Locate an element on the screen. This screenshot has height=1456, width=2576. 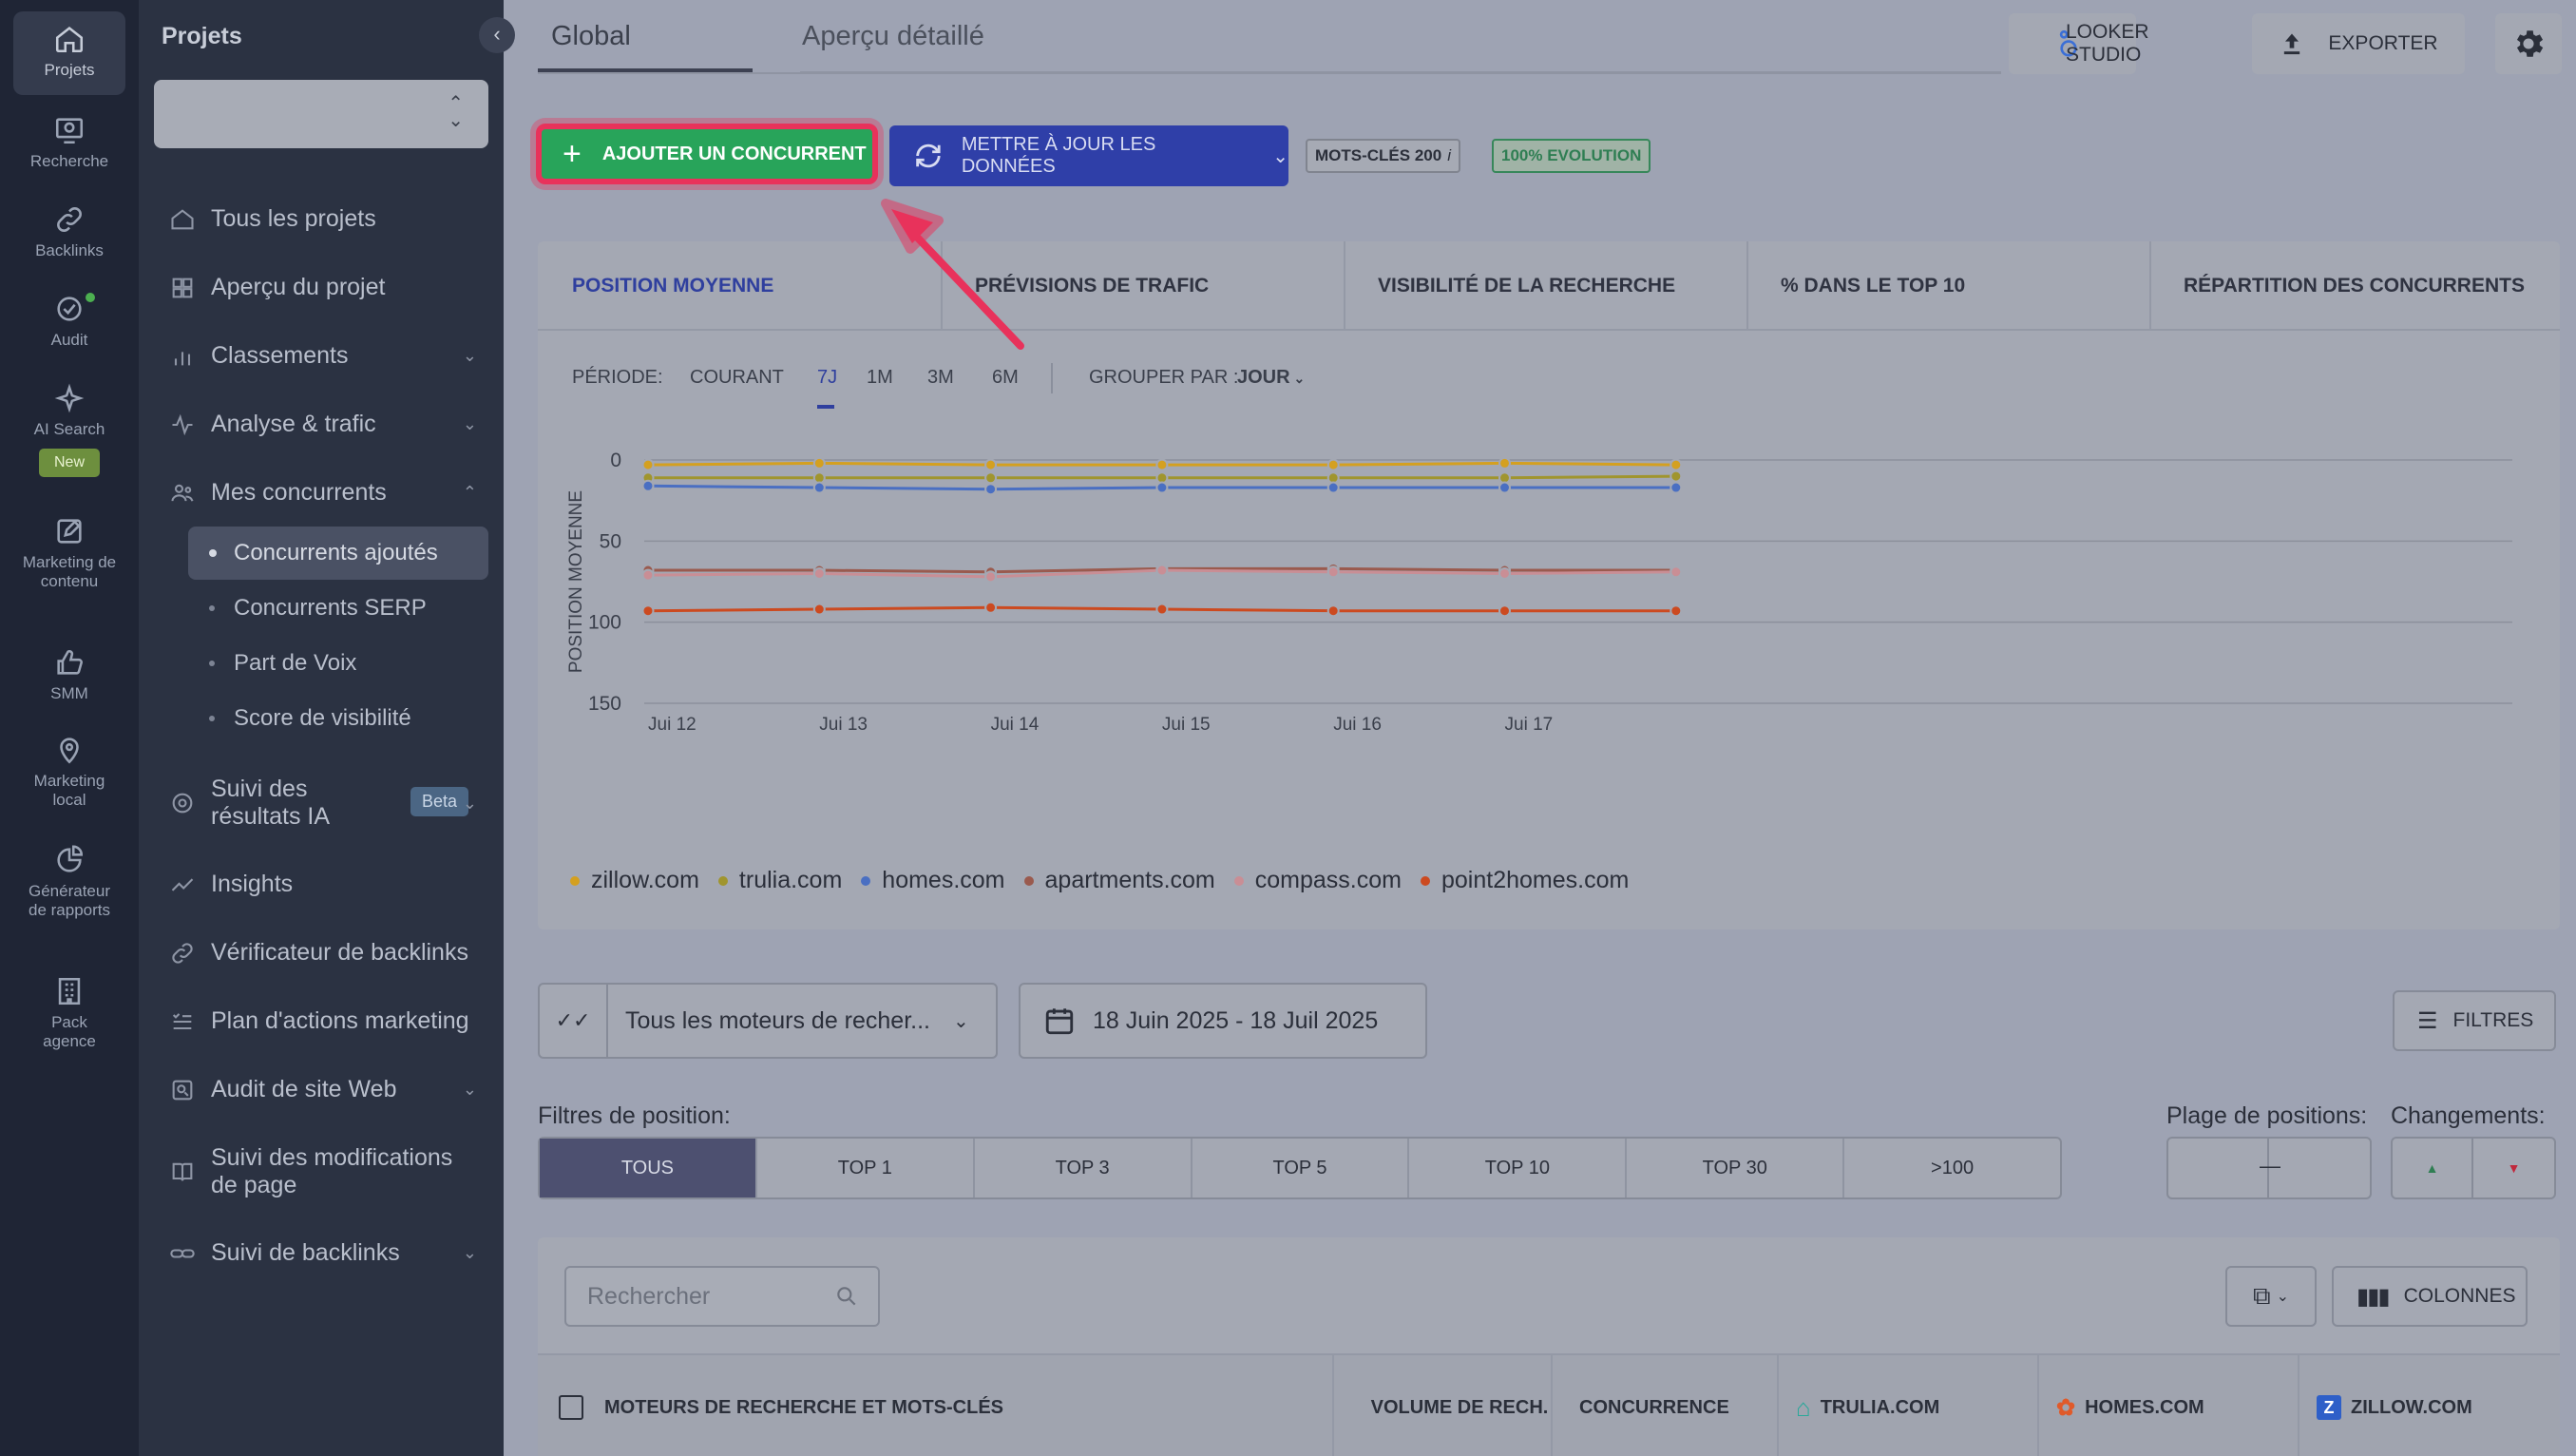
sidebar-item-insights: Insights is located at coordinates (330, 884).